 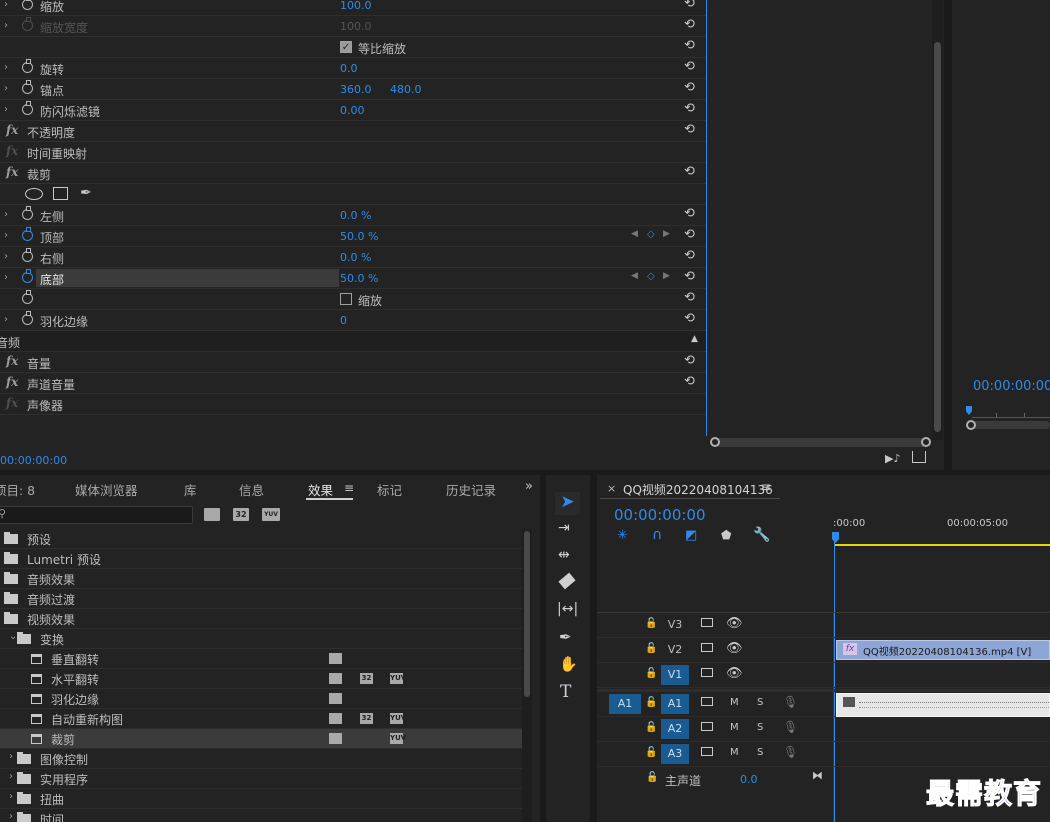 What do you see at coordinates (622, 535) in the screenshot?
I see `nest-sequence-icon: ✳` at bounding box center [622, 535].